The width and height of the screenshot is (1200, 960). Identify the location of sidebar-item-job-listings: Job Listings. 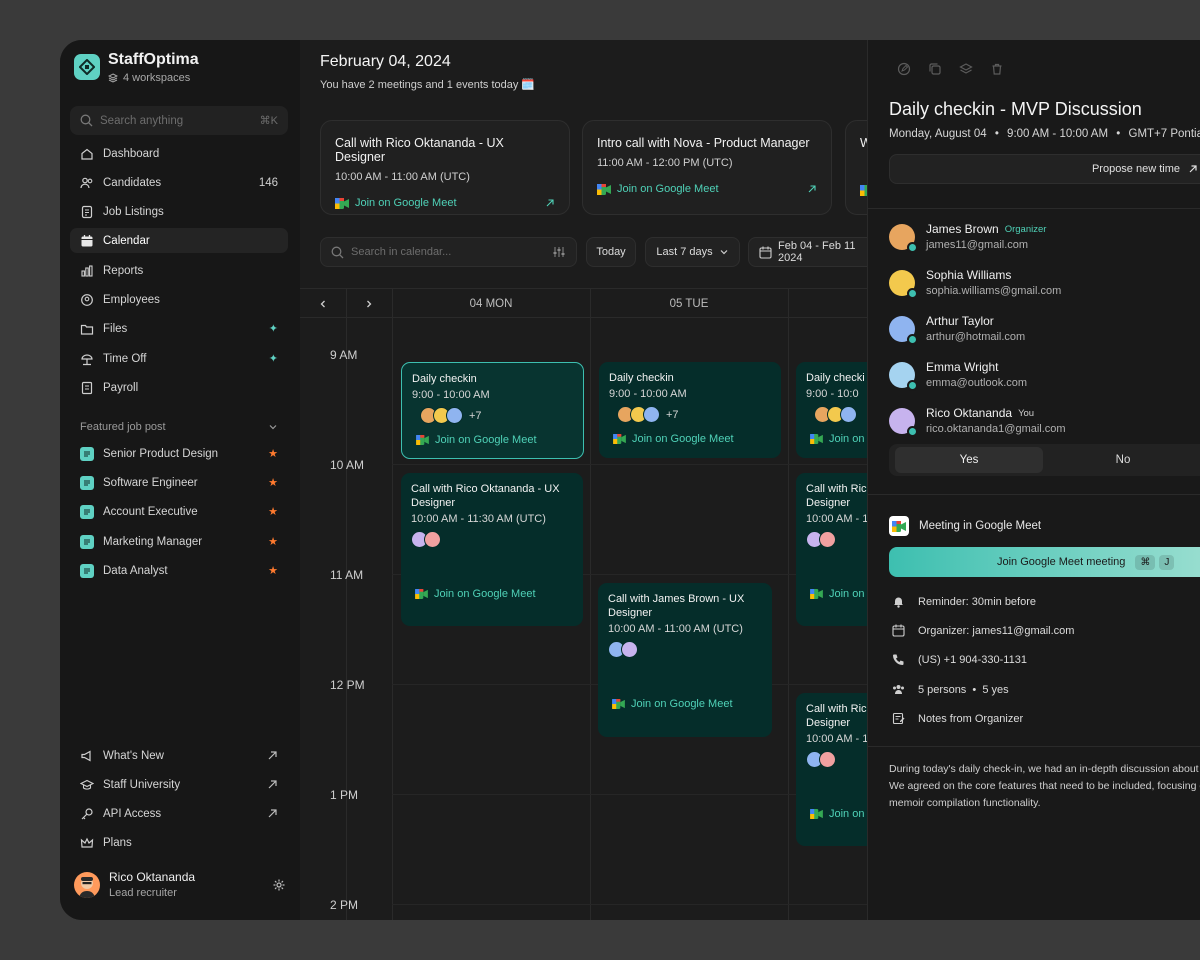
(179, 211).